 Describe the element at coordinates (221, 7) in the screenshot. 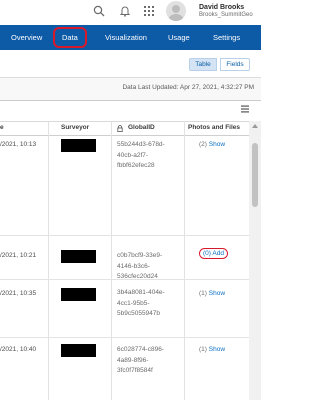

I see `user-name: David Brooks` at that location.